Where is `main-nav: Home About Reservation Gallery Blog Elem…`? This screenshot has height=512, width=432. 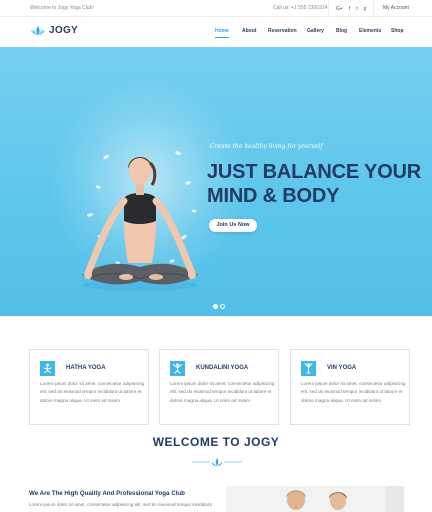 main-nav: Home About Reservation Gallery Blog Elem… is located at coordinates (216, 33).